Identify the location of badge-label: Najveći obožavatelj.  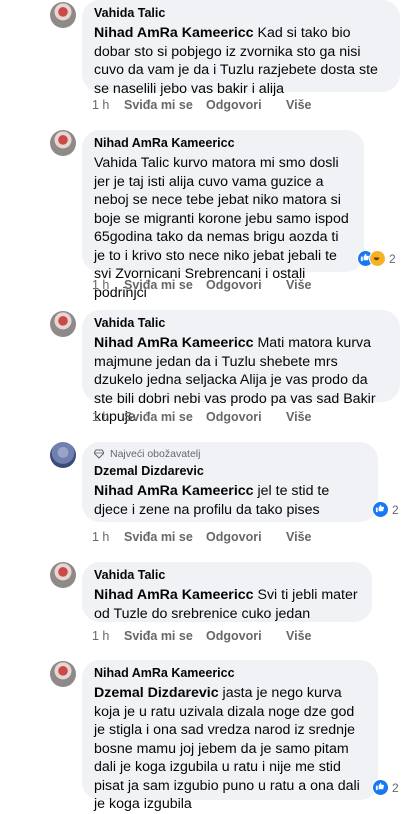
(155, 454).